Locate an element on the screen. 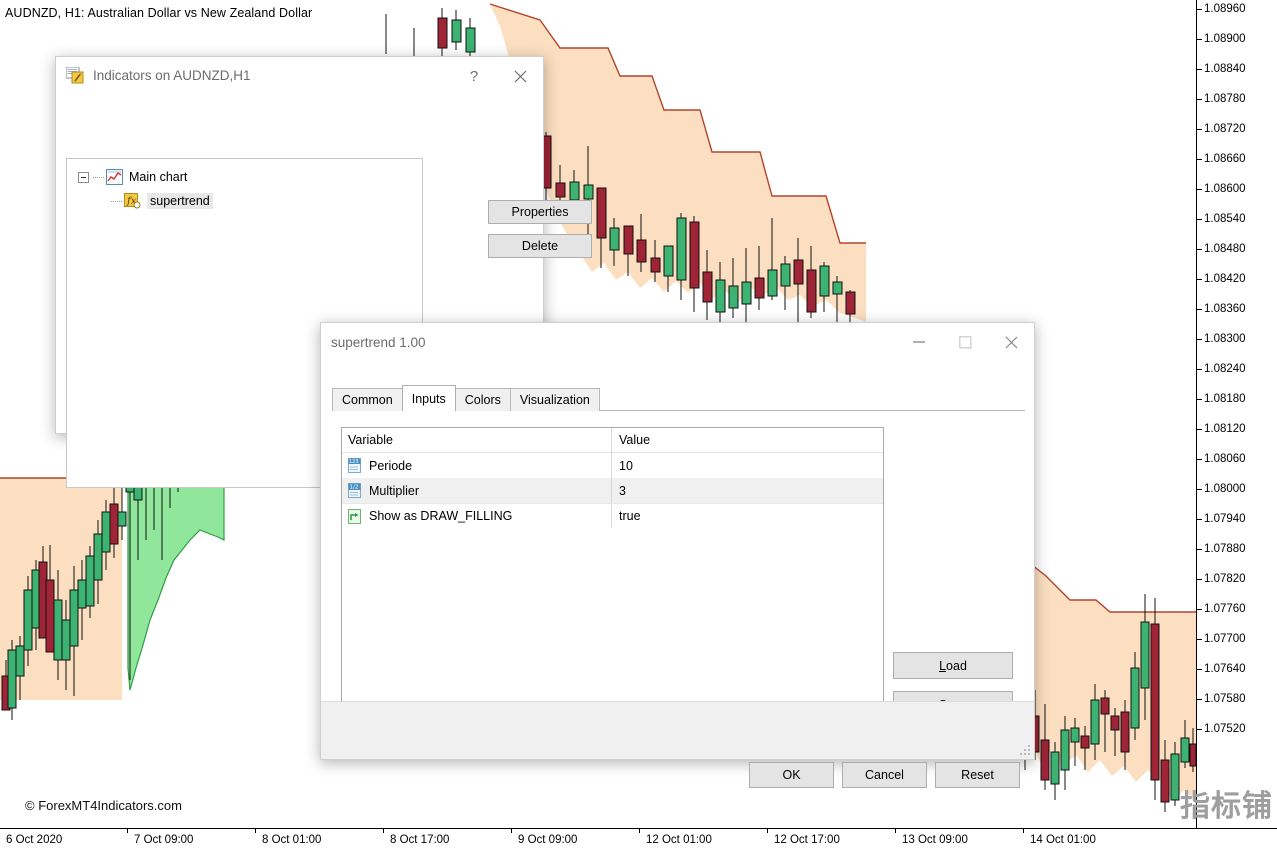  time-tick: 6 Oct 2020 is located at coordinates (34, 840).